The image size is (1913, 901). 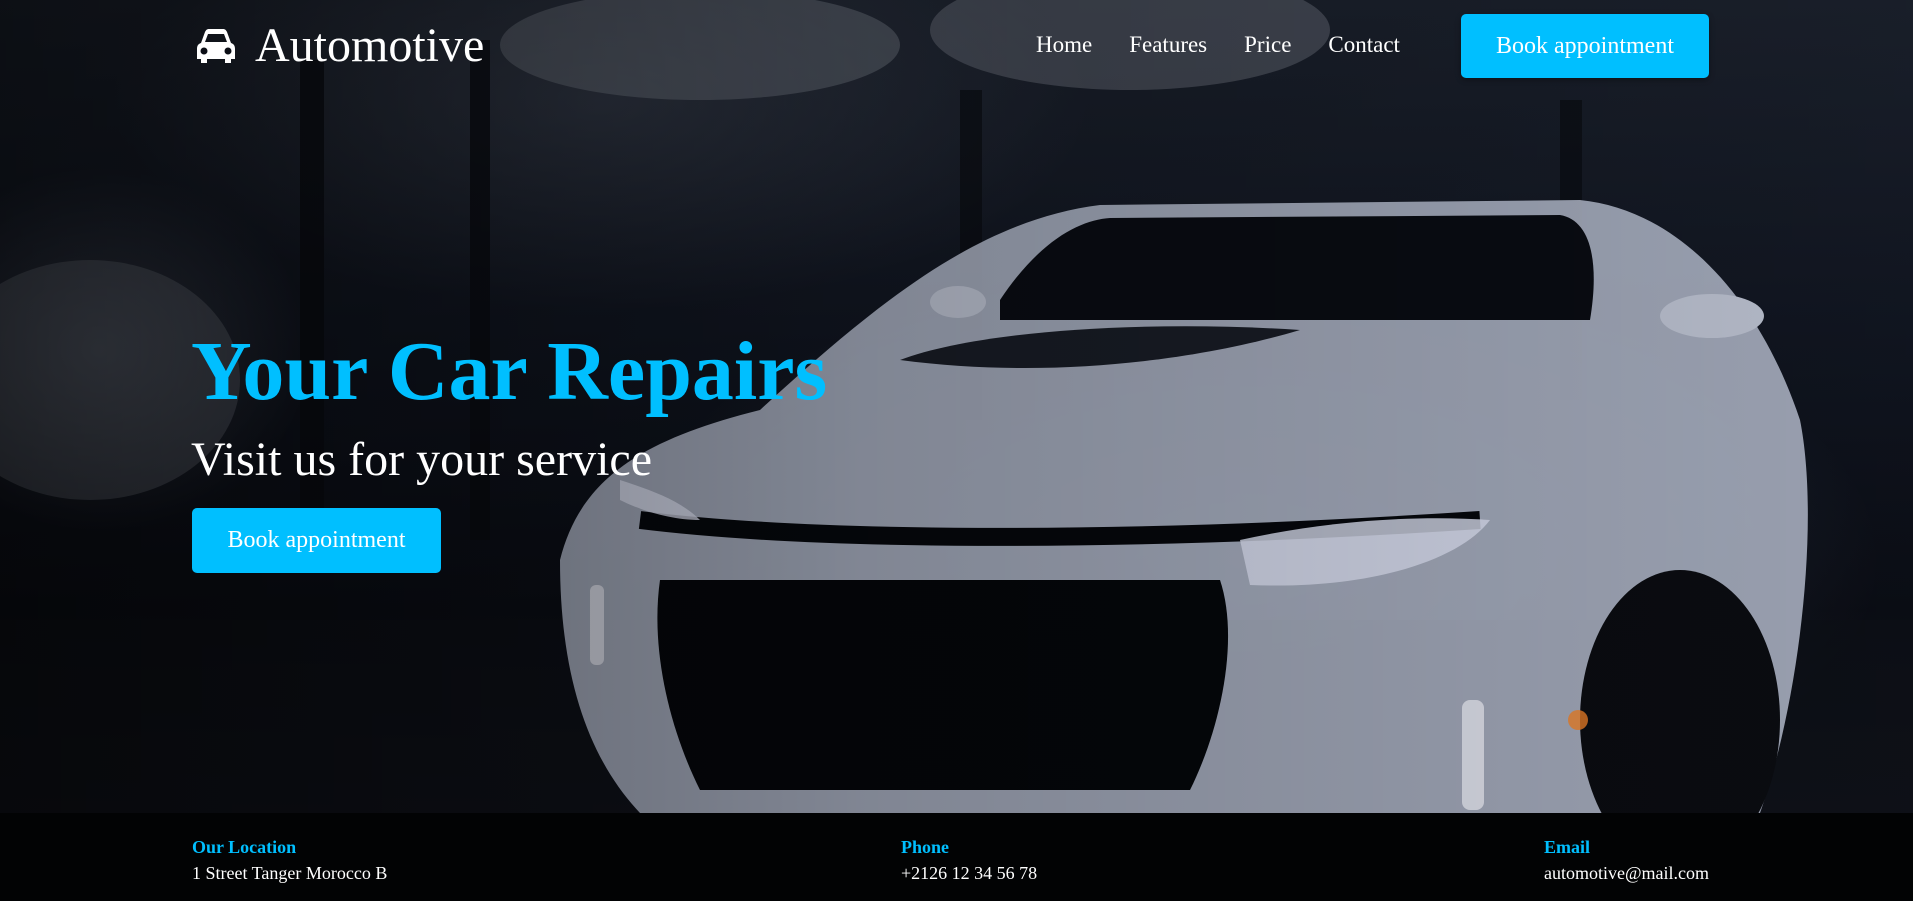 What do you see at coordinates (244, 847) in the screenshot?
I see `location-title: Our Location` at bounding box center [244, 847].